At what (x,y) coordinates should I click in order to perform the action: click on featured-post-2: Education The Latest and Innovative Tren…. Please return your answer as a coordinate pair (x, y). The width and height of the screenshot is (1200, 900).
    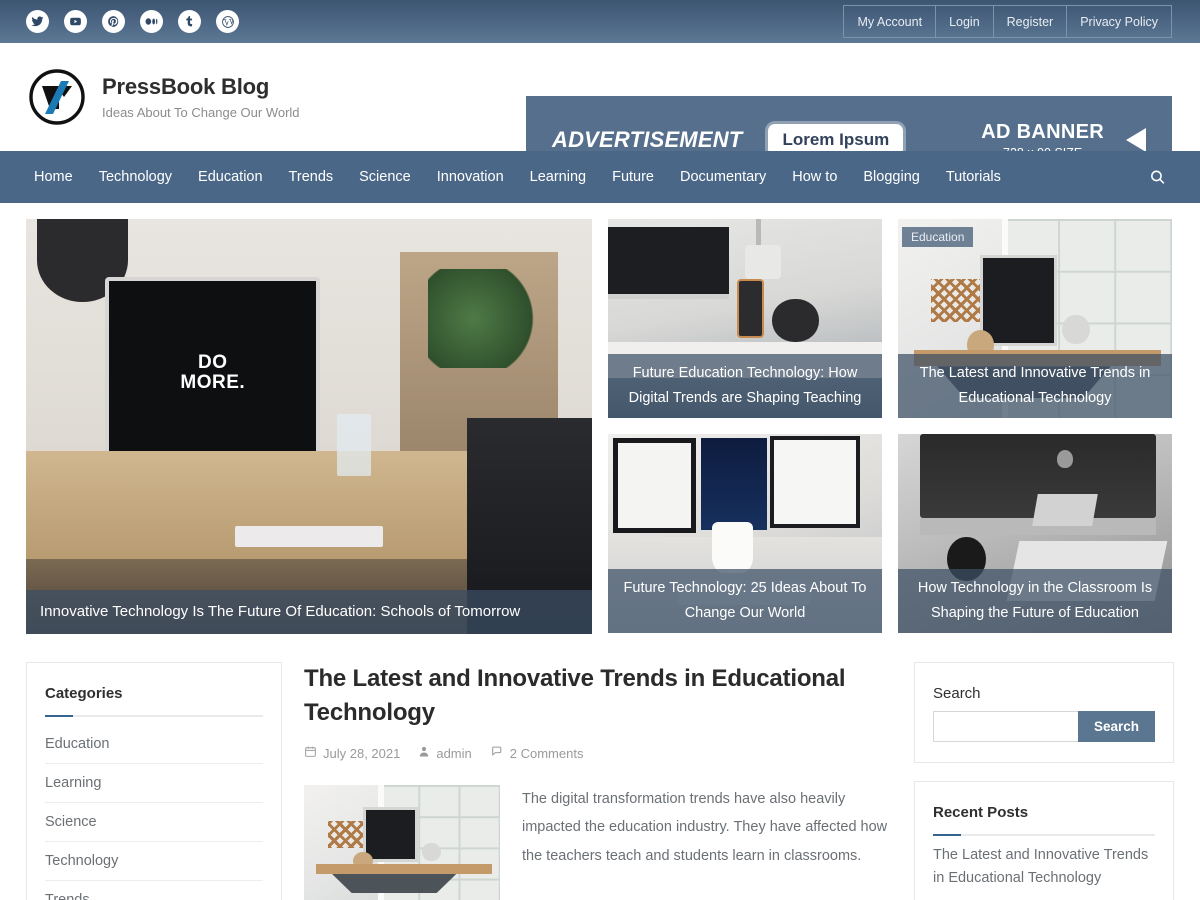
    Looking at the image, I should click on (1035, 318).